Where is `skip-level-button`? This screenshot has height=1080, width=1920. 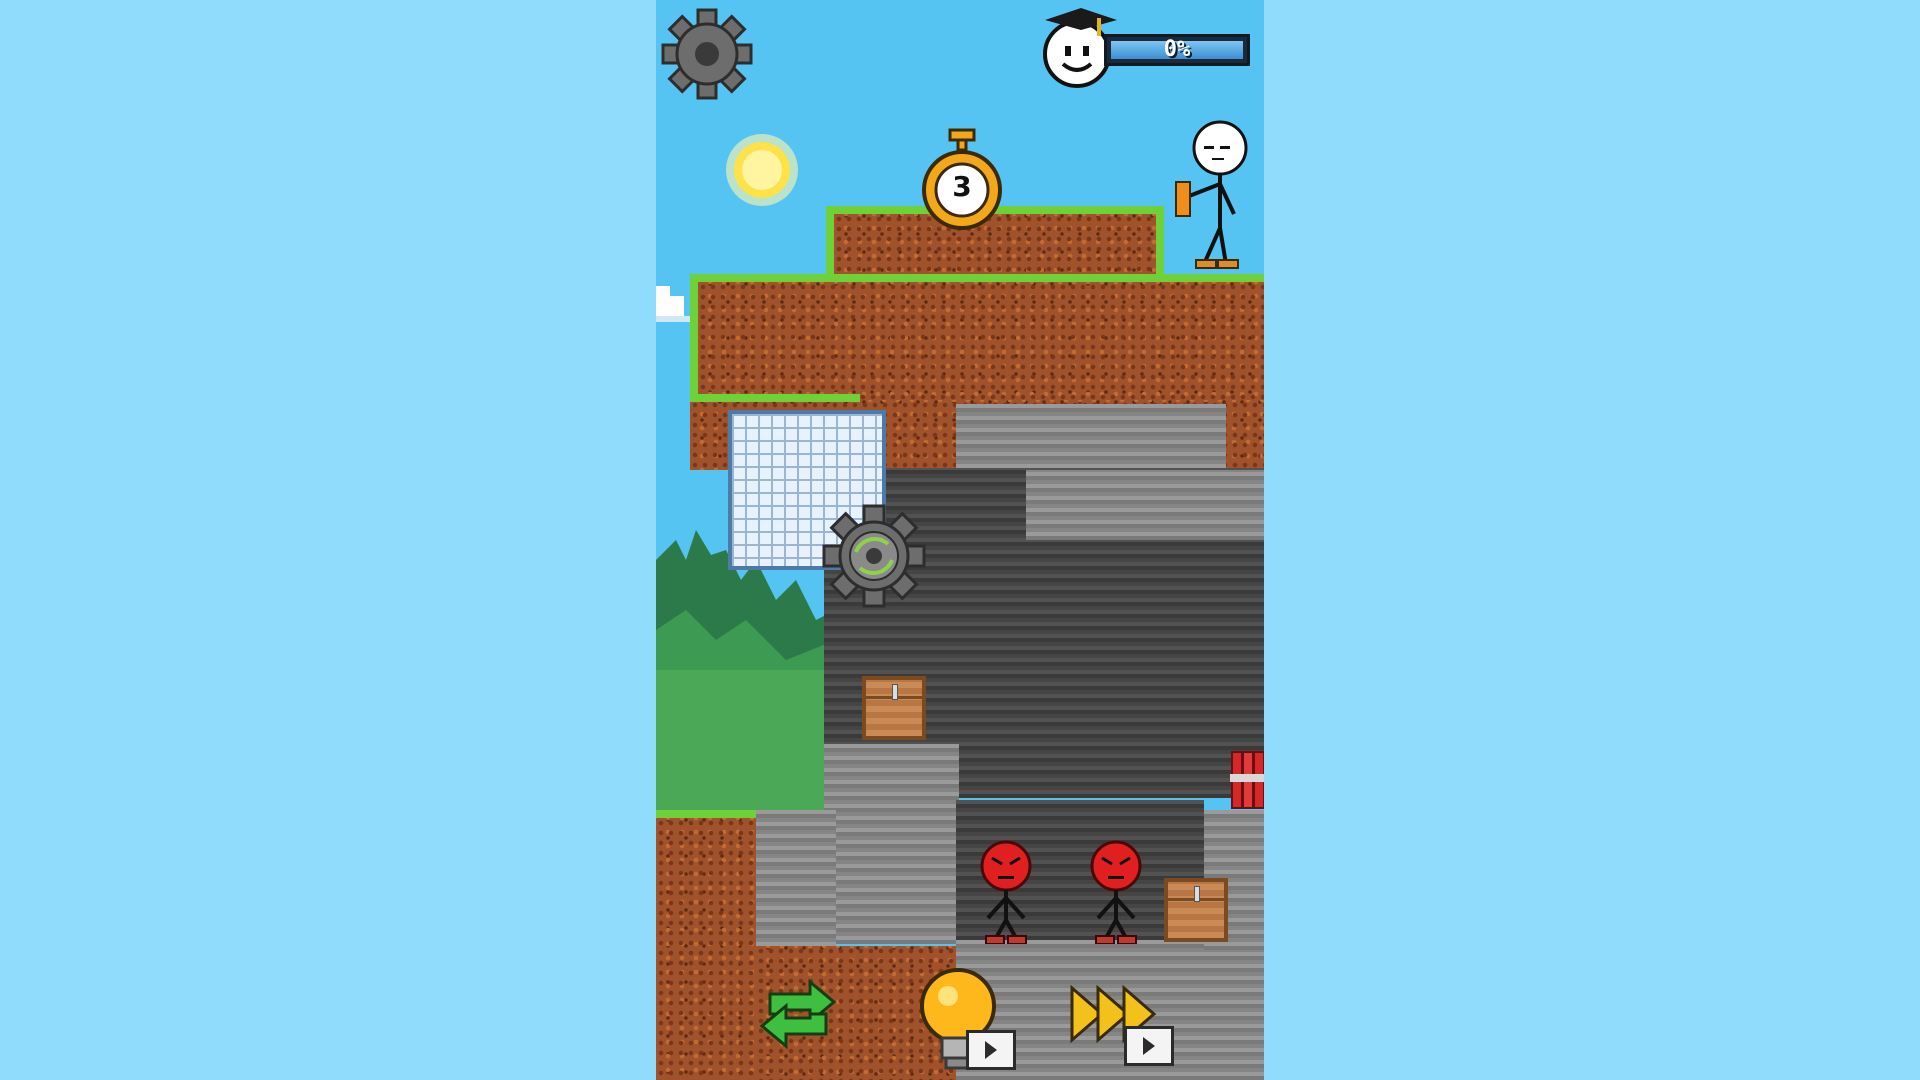
skip-level-button is located at coordinates (1128, 1027).